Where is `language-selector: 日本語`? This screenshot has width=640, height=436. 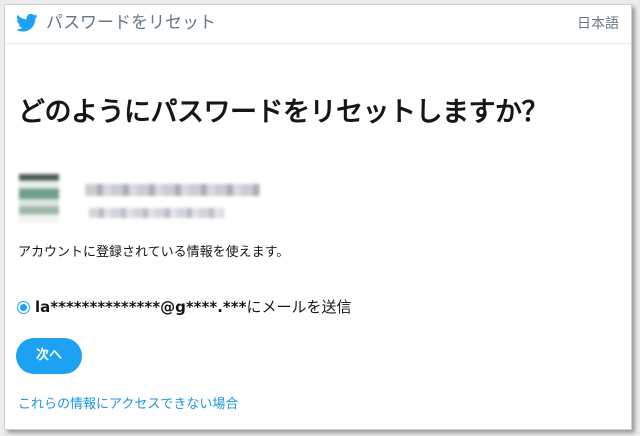 language-selector: 日本語 is located at coordinates (598, 24).